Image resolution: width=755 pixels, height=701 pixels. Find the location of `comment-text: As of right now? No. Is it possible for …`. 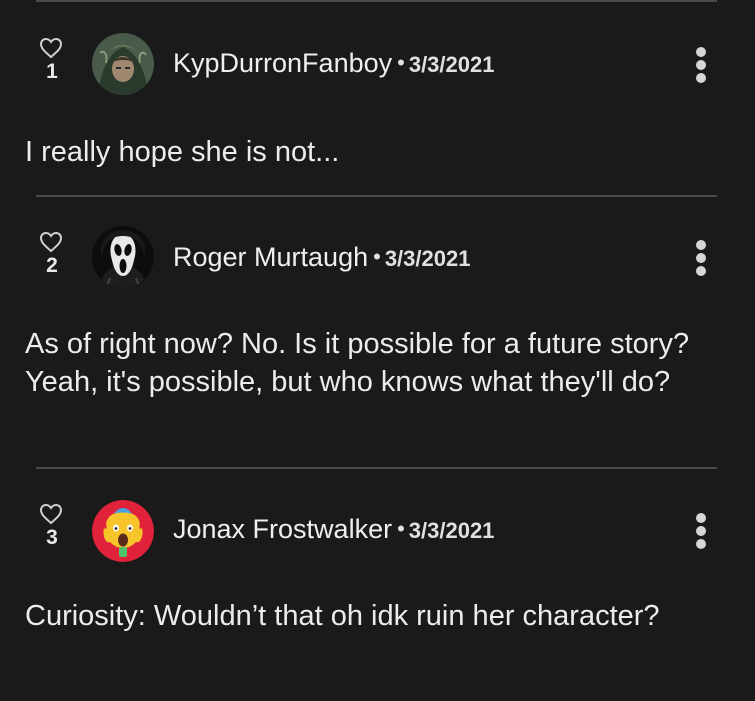

comment-text: As of right now? No. Is it possible for … is located at coordinates (357, 363).